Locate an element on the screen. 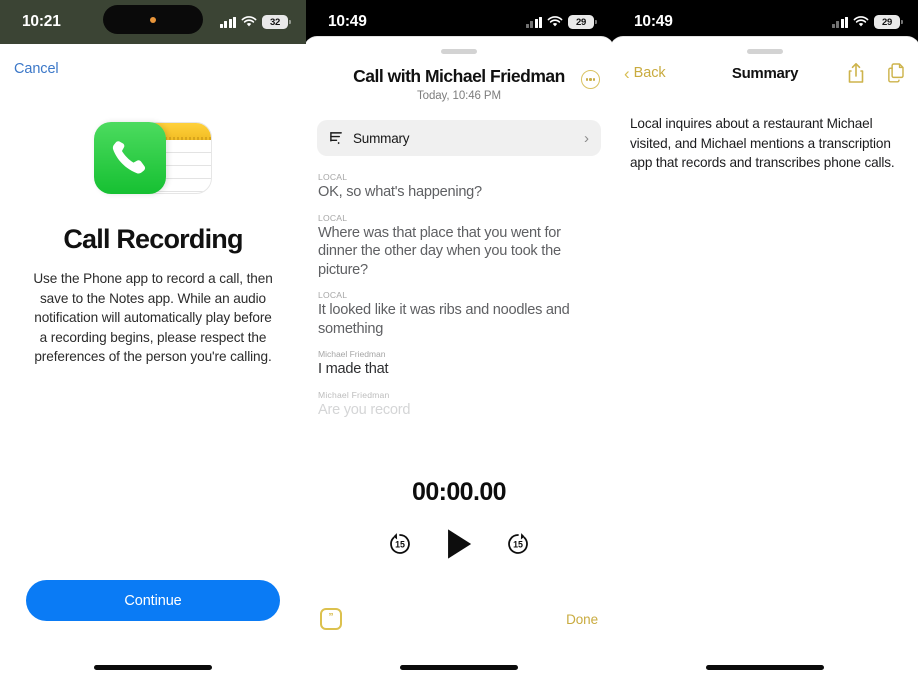 The height and width of the screenshot is (678, 918). transcript-fade-overlay is located at coordinates (459, 455).